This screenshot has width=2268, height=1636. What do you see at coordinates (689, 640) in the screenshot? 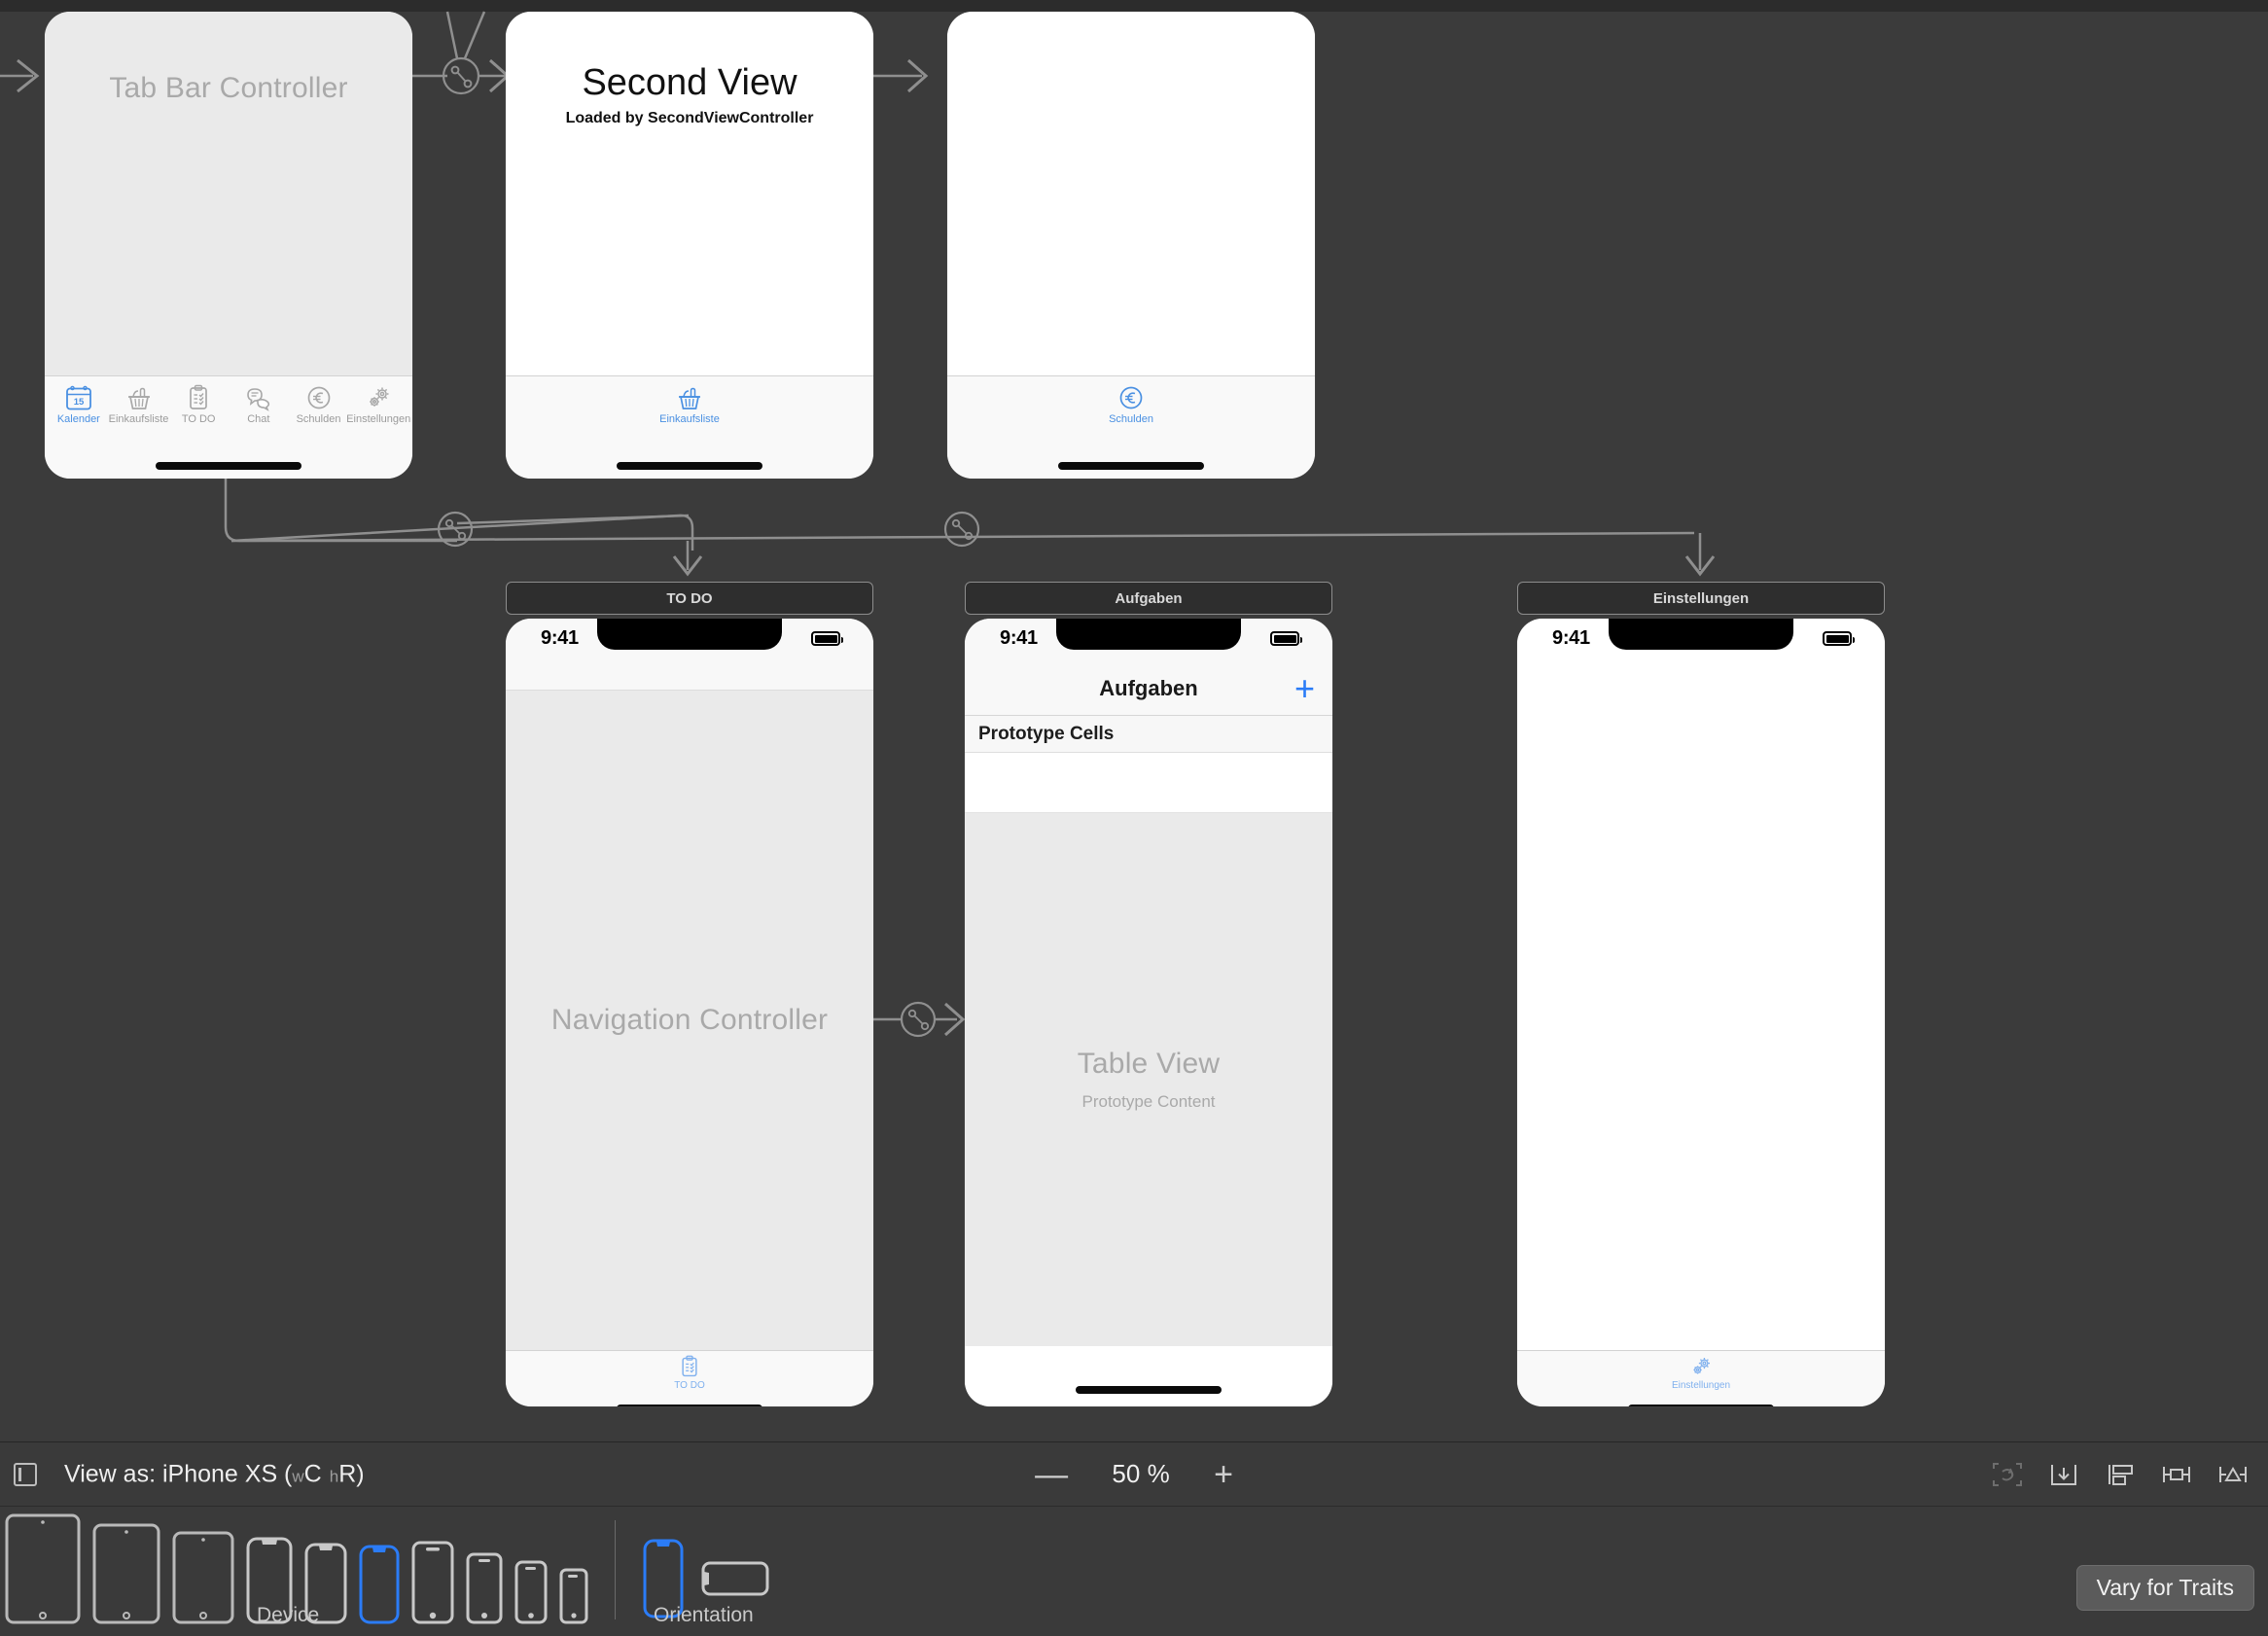
I see `status-bar-navctrl: 9:41` at bounding box center [689, 640].